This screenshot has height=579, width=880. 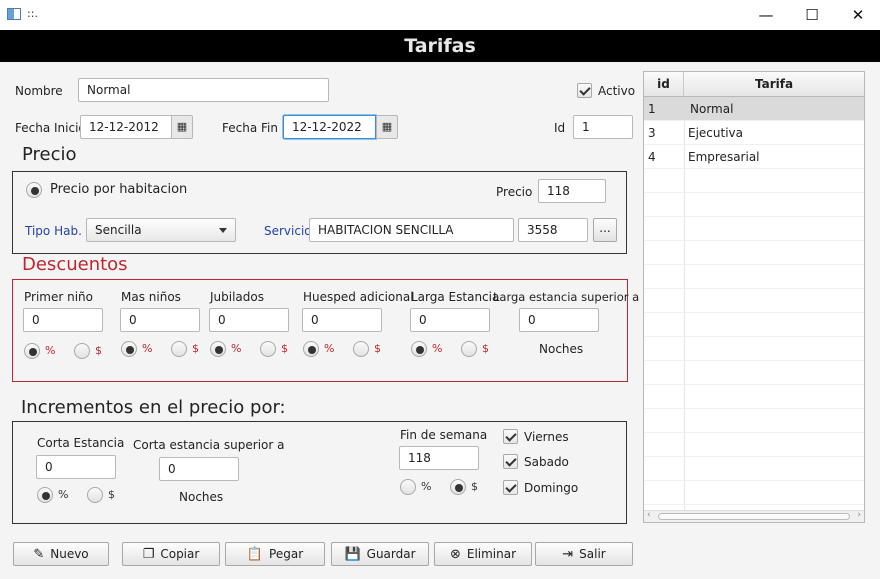 What do you see at coordinates (342, 320) in the screenshot?
I see `huesped-adicional-input: 0` at bounding box center [342, 320].